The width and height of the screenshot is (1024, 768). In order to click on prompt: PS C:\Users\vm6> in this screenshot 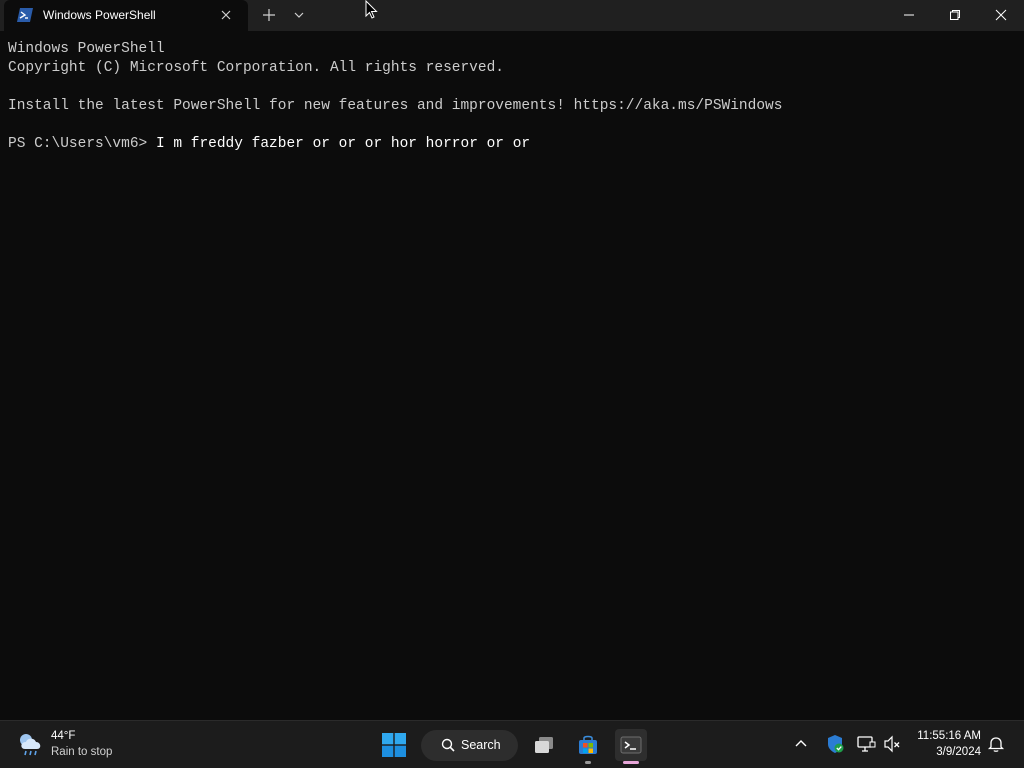, I will do `click(82, 144)`.